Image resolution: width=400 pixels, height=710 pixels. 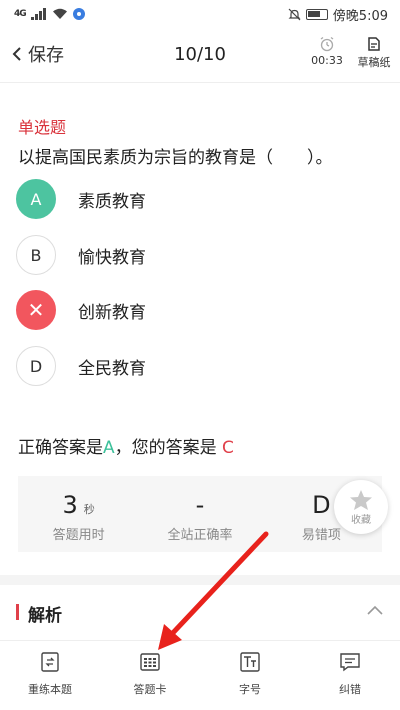 What do you see at coordinates (112, 368) in the screenshot?
I see `option-d-label: 全民教育` at bounding box center [112, 368].